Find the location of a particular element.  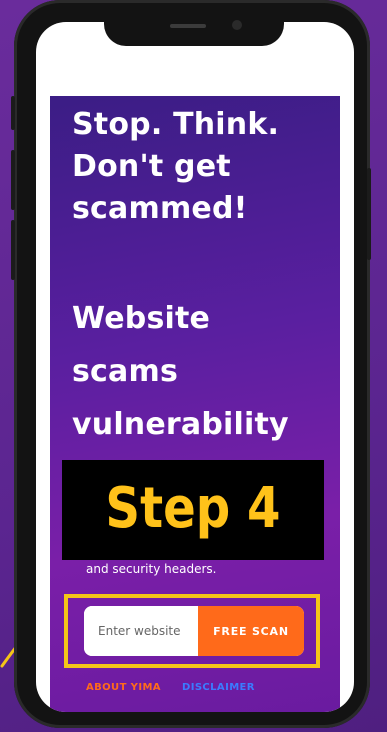

volume-up-button is located at coordinates (13, 180).